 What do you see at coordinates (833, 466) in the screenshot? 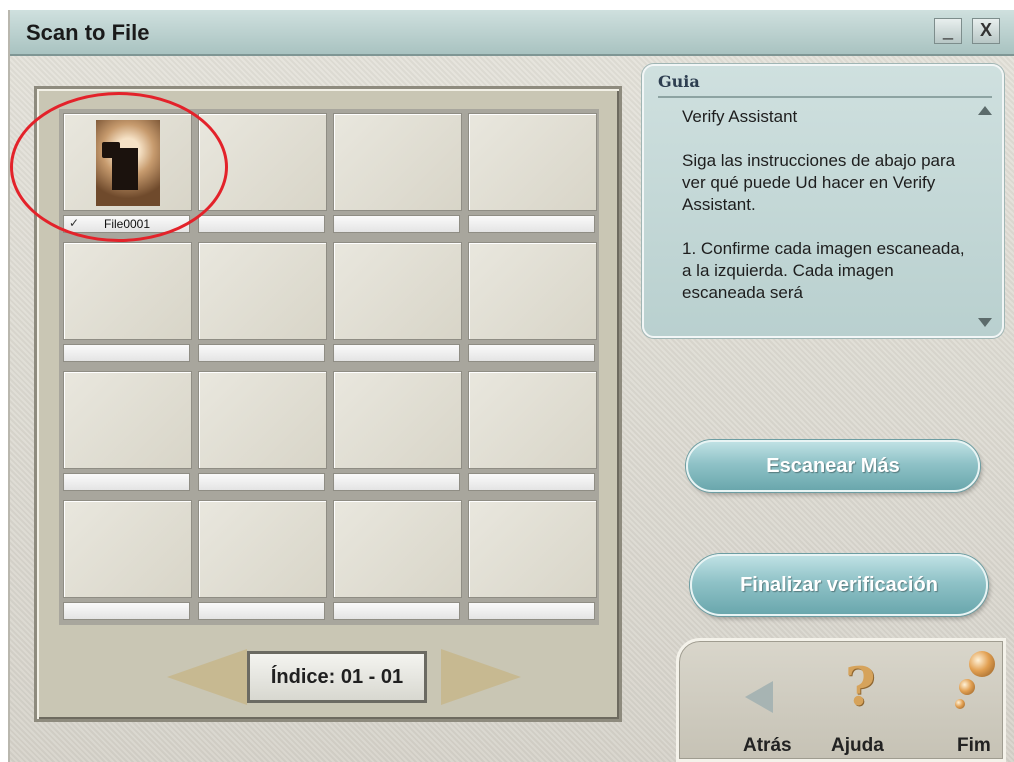
I see `scan-more-button: Escanear Más` at bounding box center [833, 466].